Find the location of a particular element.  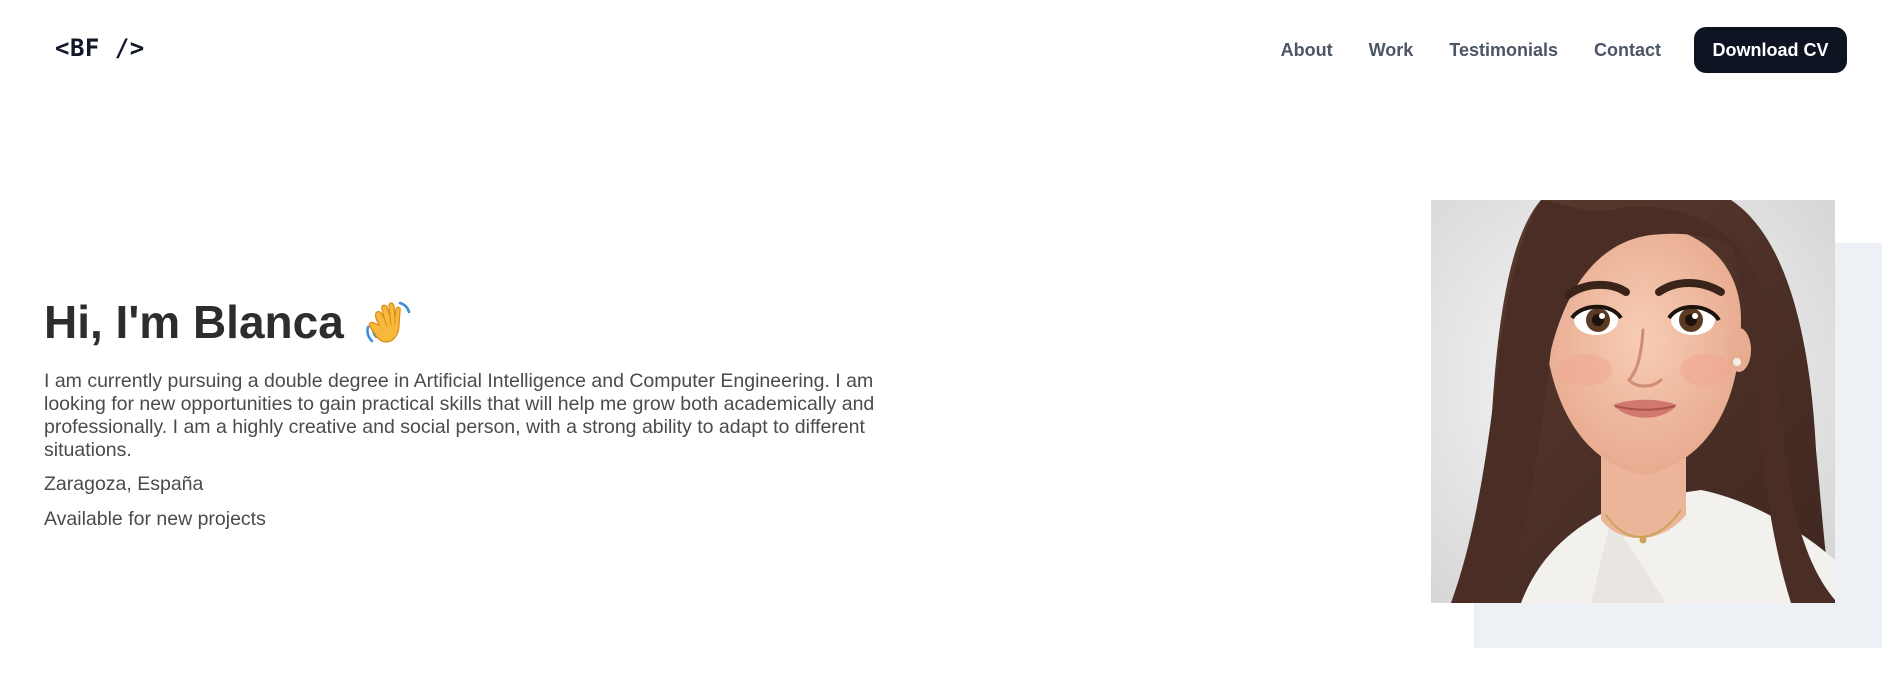

avatar-portrait is located at coordinates (1633, 401).